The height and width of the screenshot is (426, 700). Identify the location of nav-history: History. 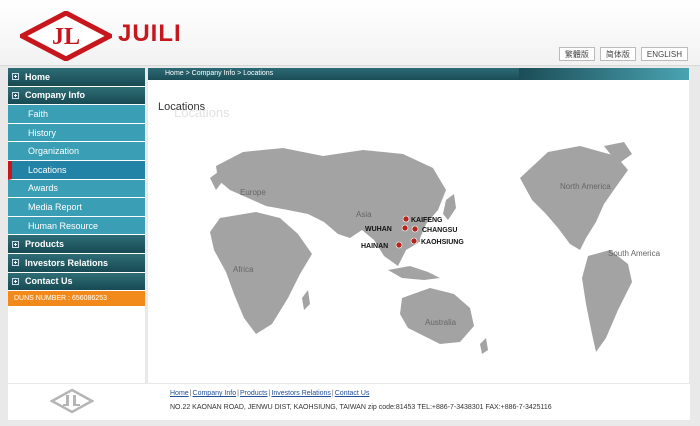
(76, 133).